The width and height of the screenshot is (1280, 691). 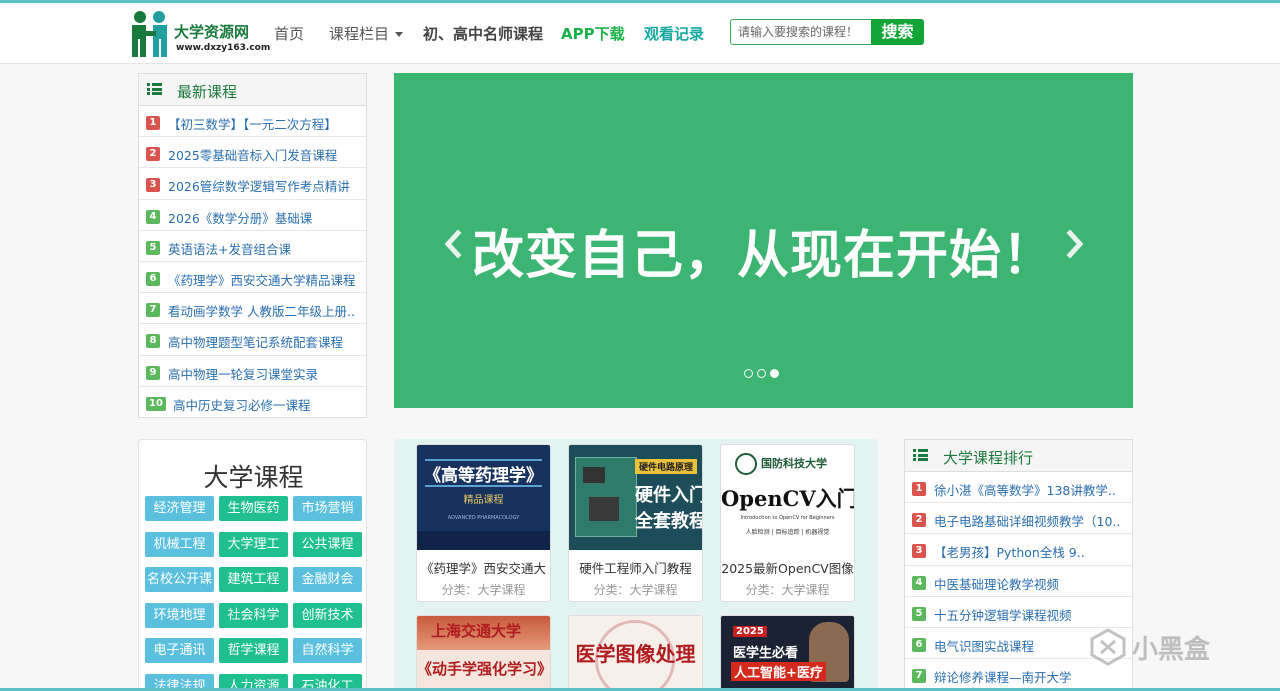 I want to click on site-logo: 大学资源网 www.dxzy163.com, so click(x=199, y=34).